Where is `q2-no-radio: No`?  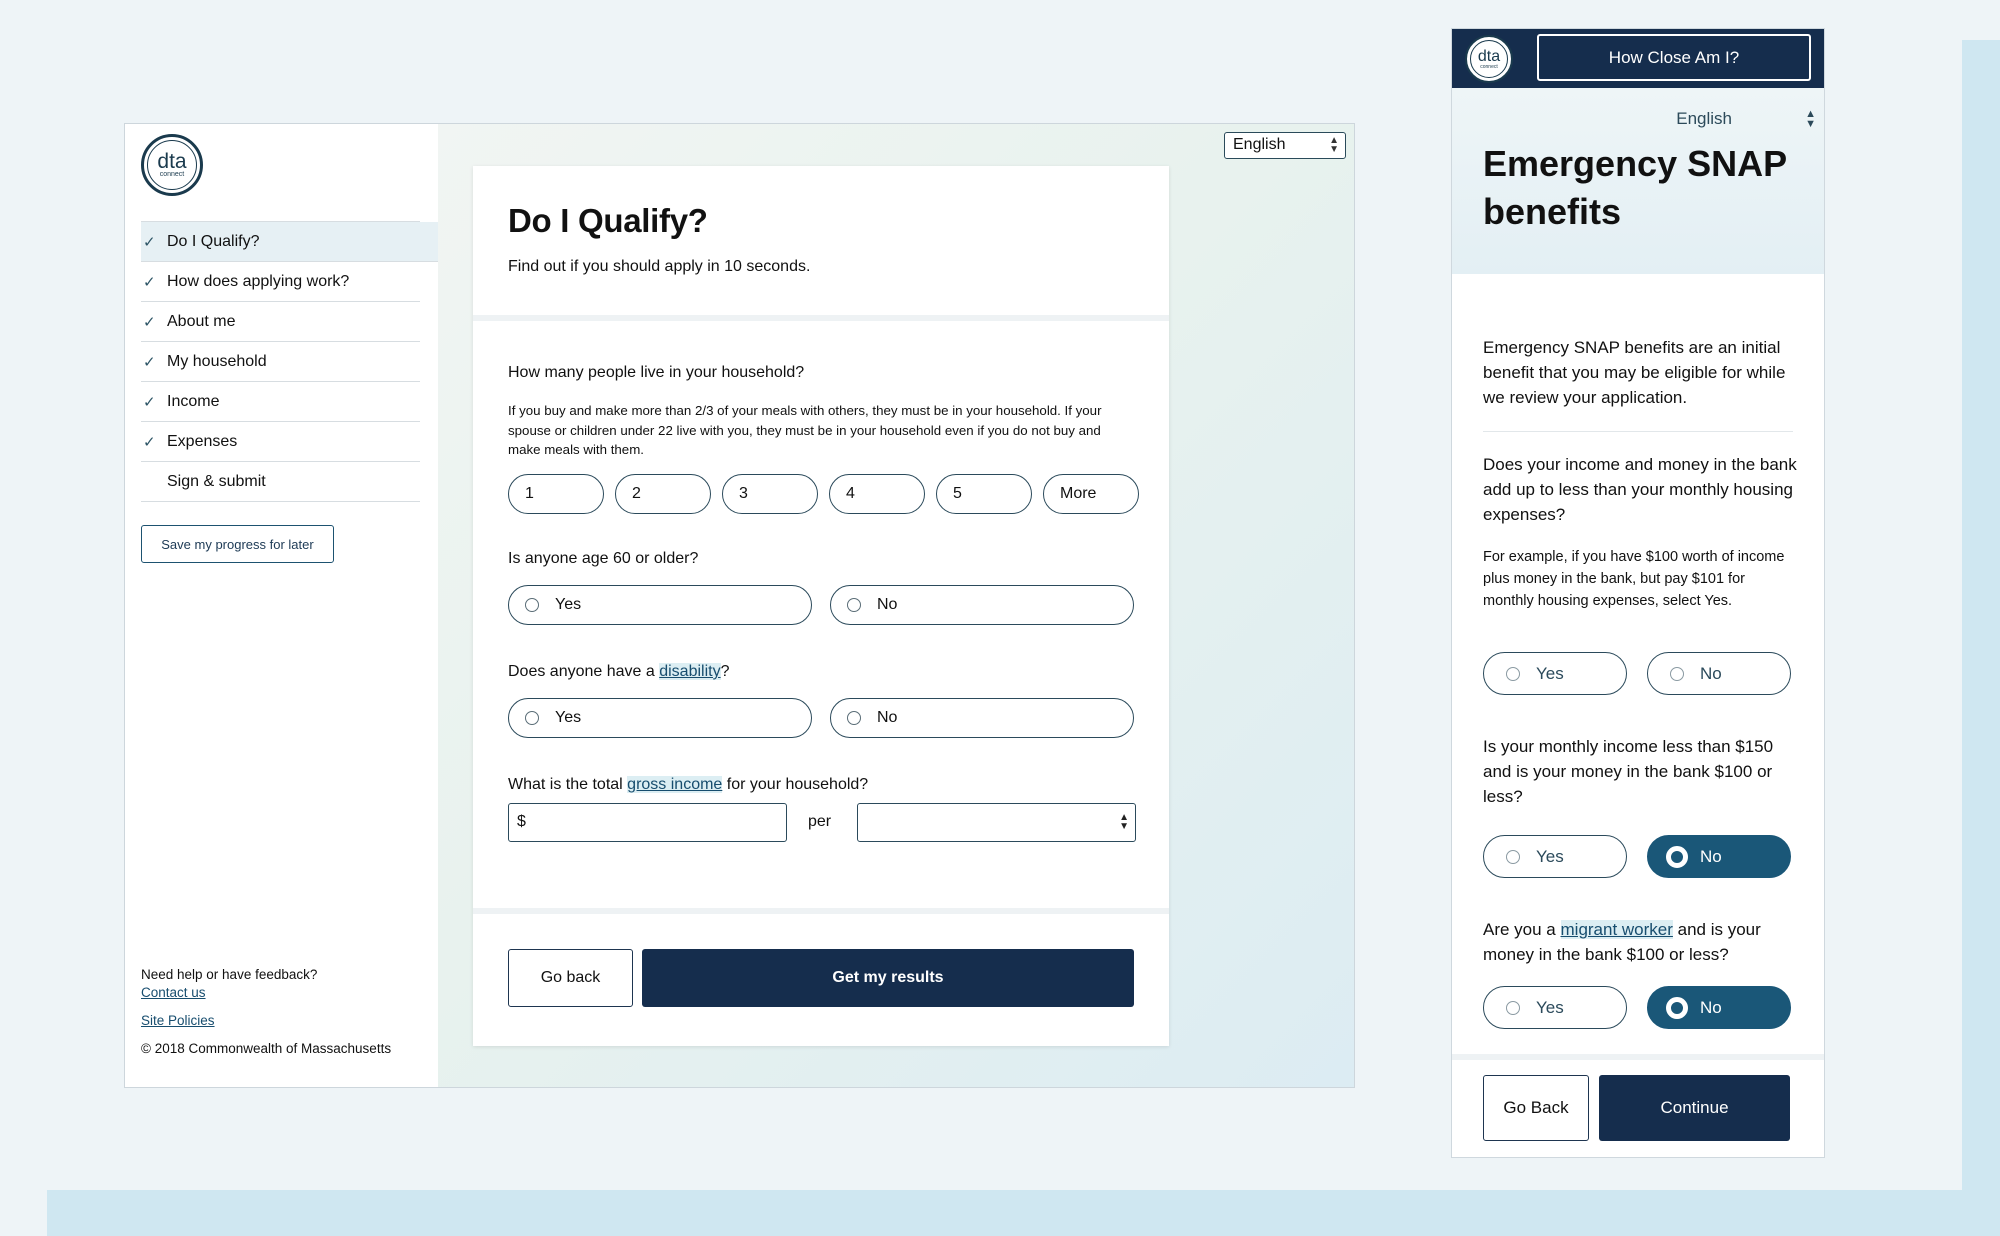
q2-no-radio: No is located at coordinates (1719, 856).